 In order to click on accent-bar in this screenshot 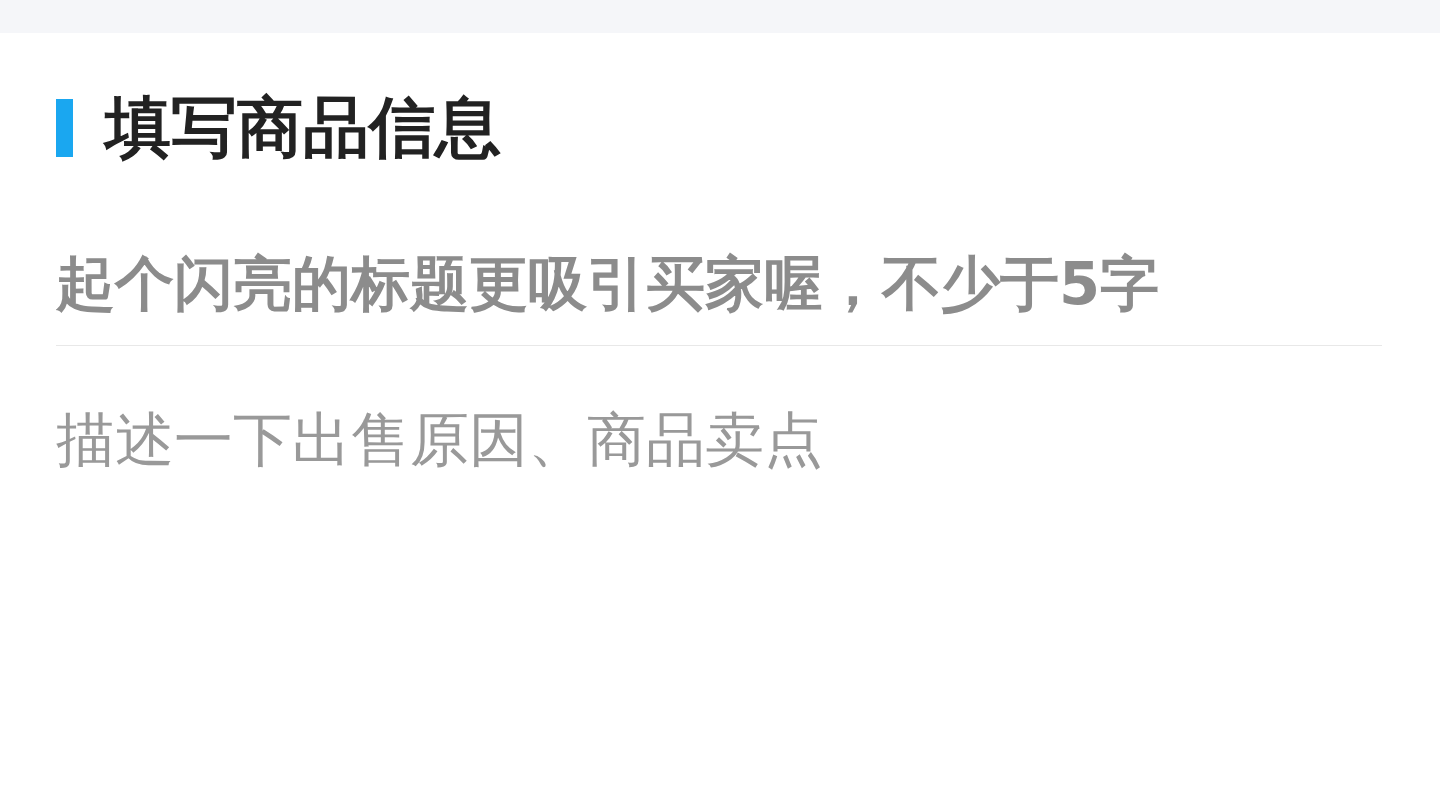, I will do `click(64, 128)`.